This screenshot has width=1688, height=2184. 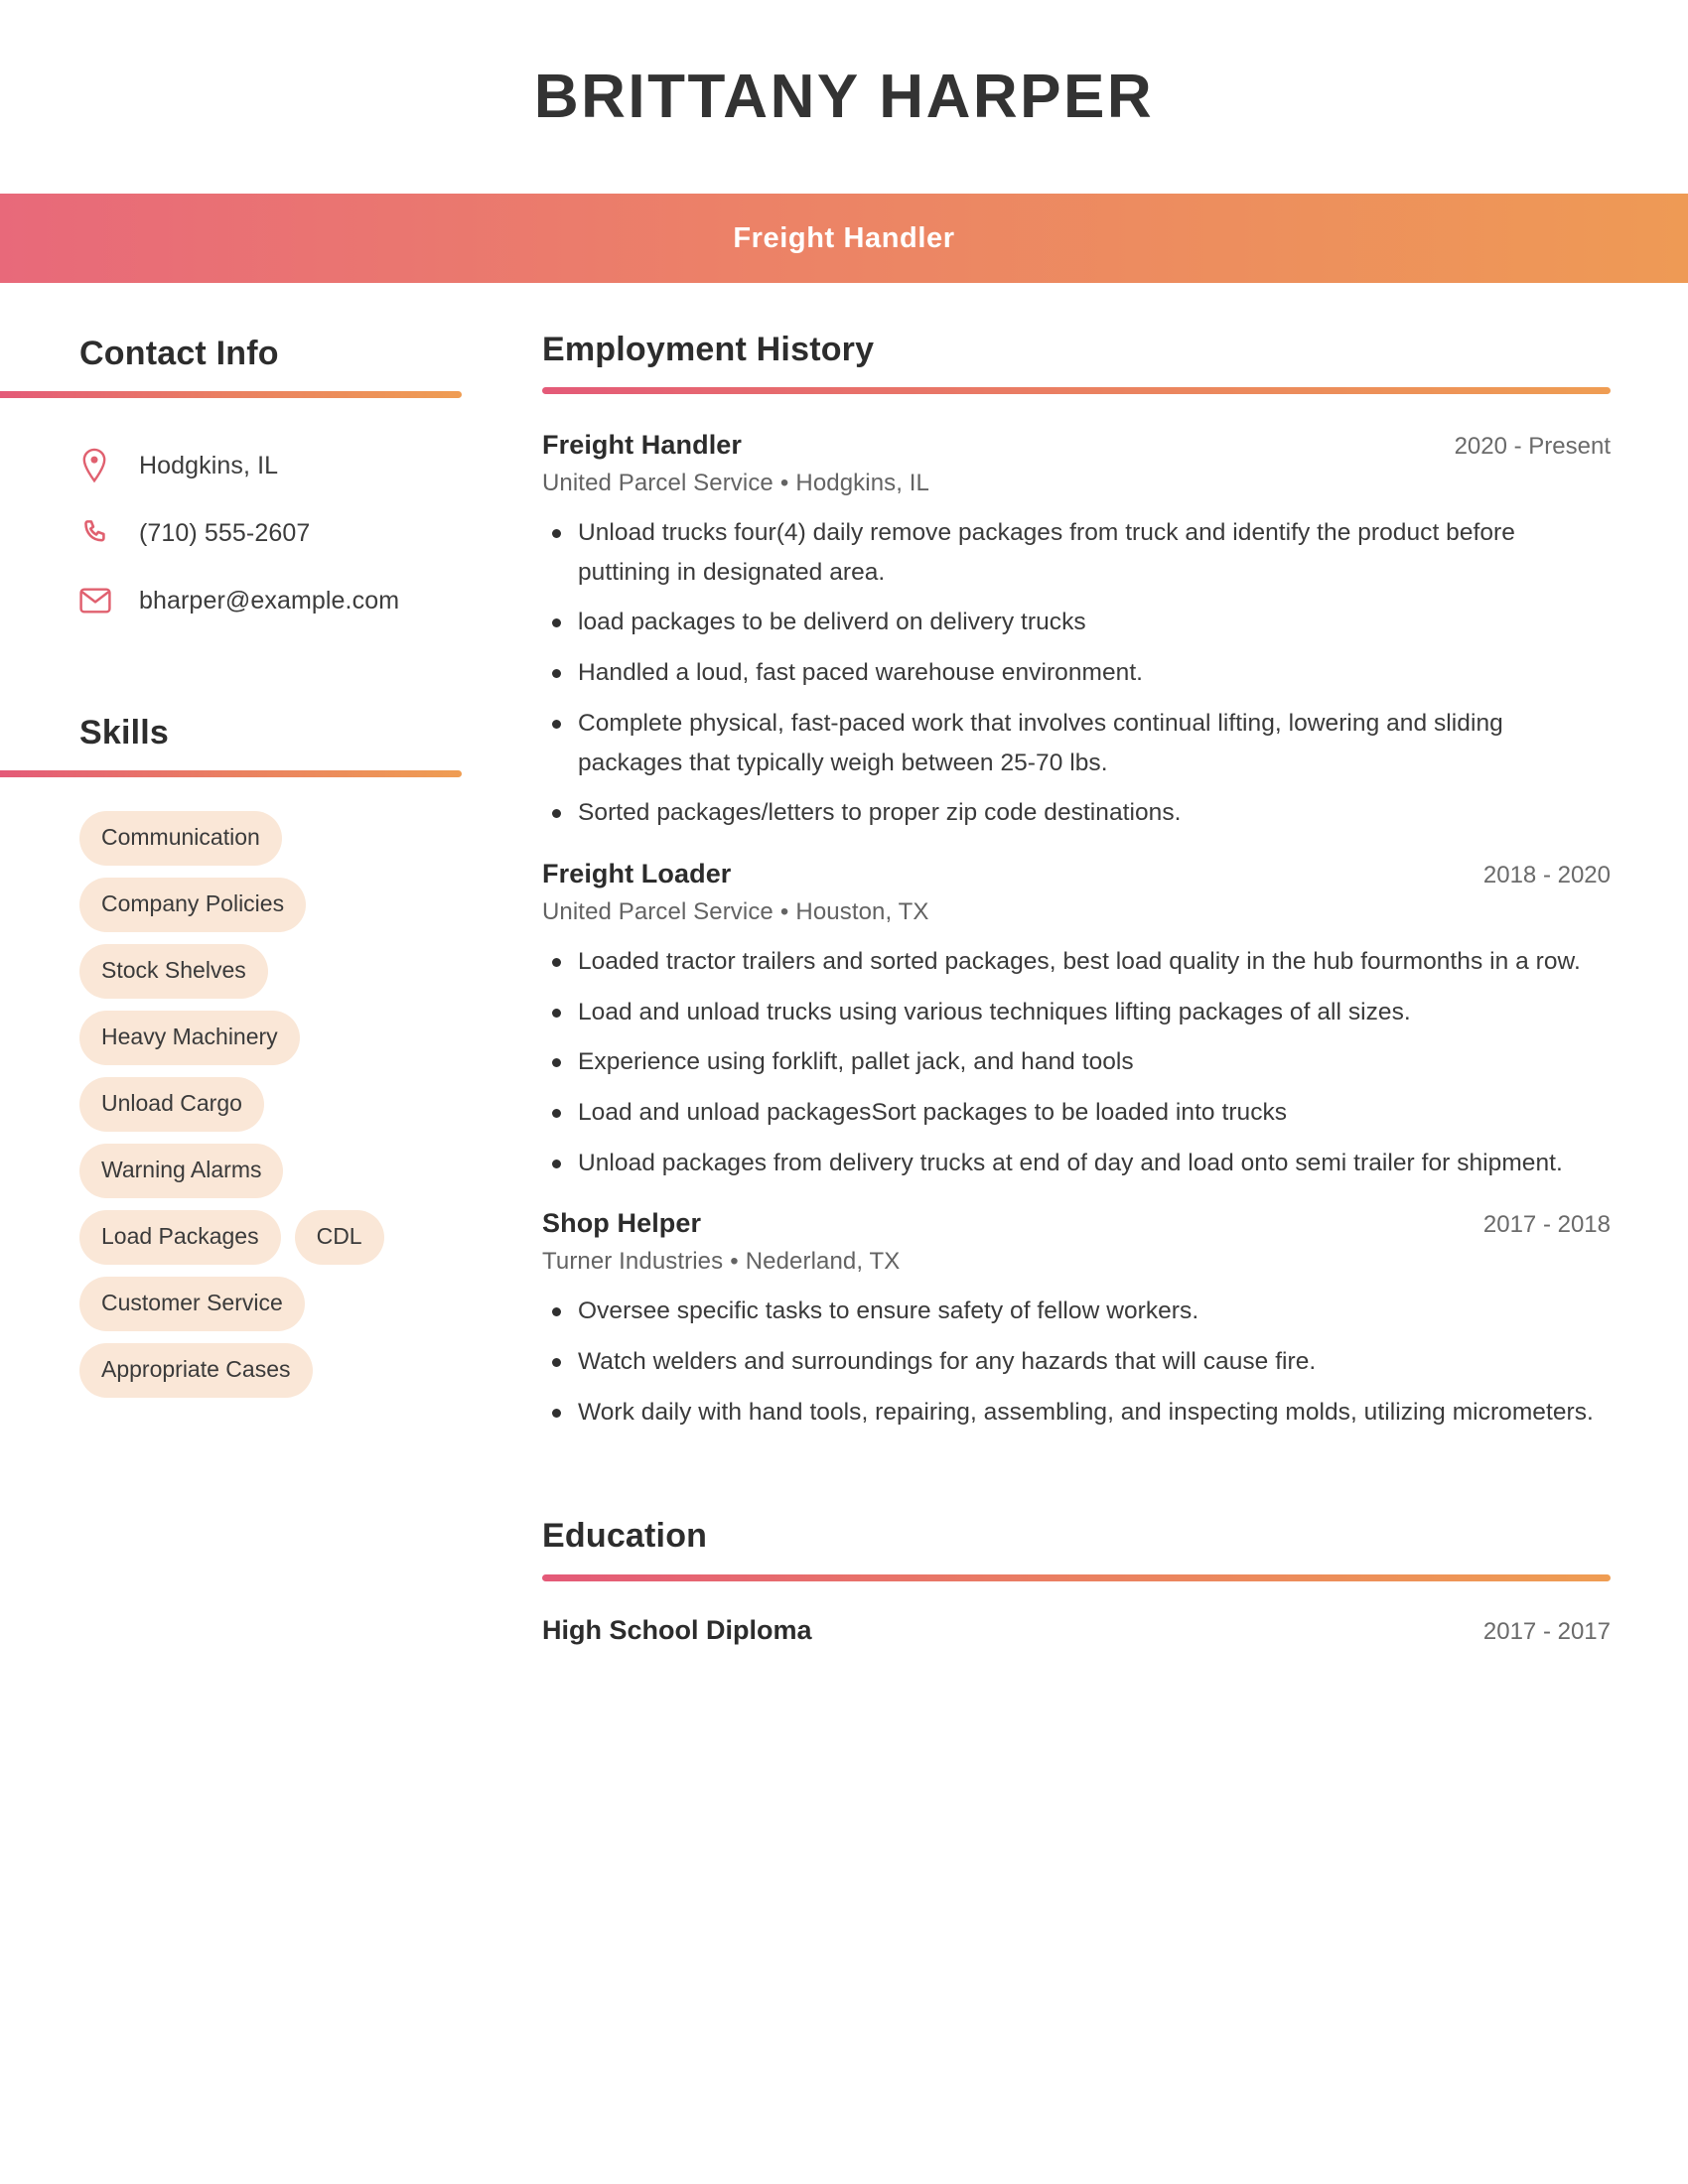 I want to click on education-entries: High School Diploma 2017 - 2017, so click(x=1076, y=1630).